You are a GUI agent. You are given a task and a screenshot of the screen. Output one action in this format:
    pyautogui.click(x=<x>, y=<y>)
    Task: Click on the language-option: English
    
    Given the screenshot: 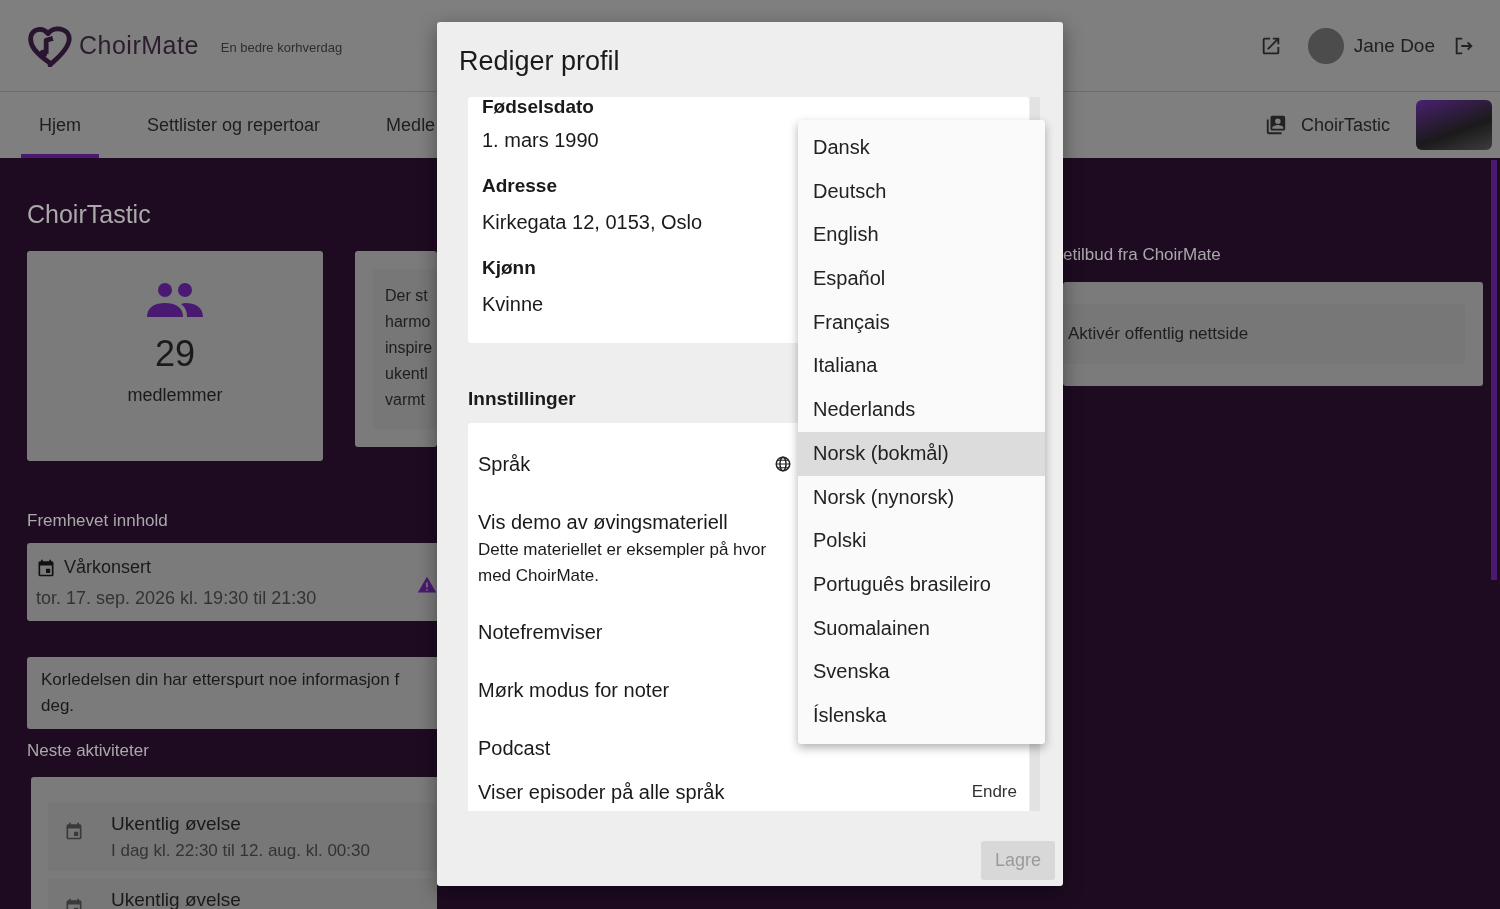 What is the action you would take?
    pyautogui.click(x=921, y=235)
    